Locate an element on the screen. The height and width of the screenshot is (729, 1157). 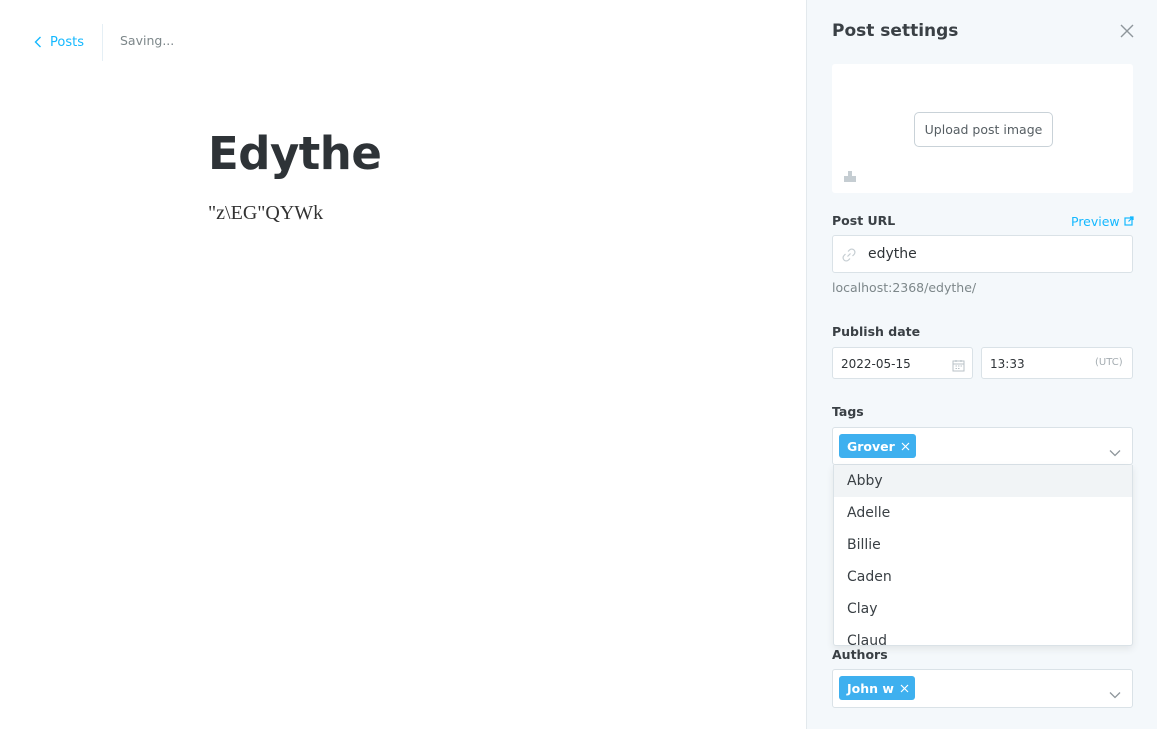
dropdown-option: Billie is located at coordinates (983, 545).